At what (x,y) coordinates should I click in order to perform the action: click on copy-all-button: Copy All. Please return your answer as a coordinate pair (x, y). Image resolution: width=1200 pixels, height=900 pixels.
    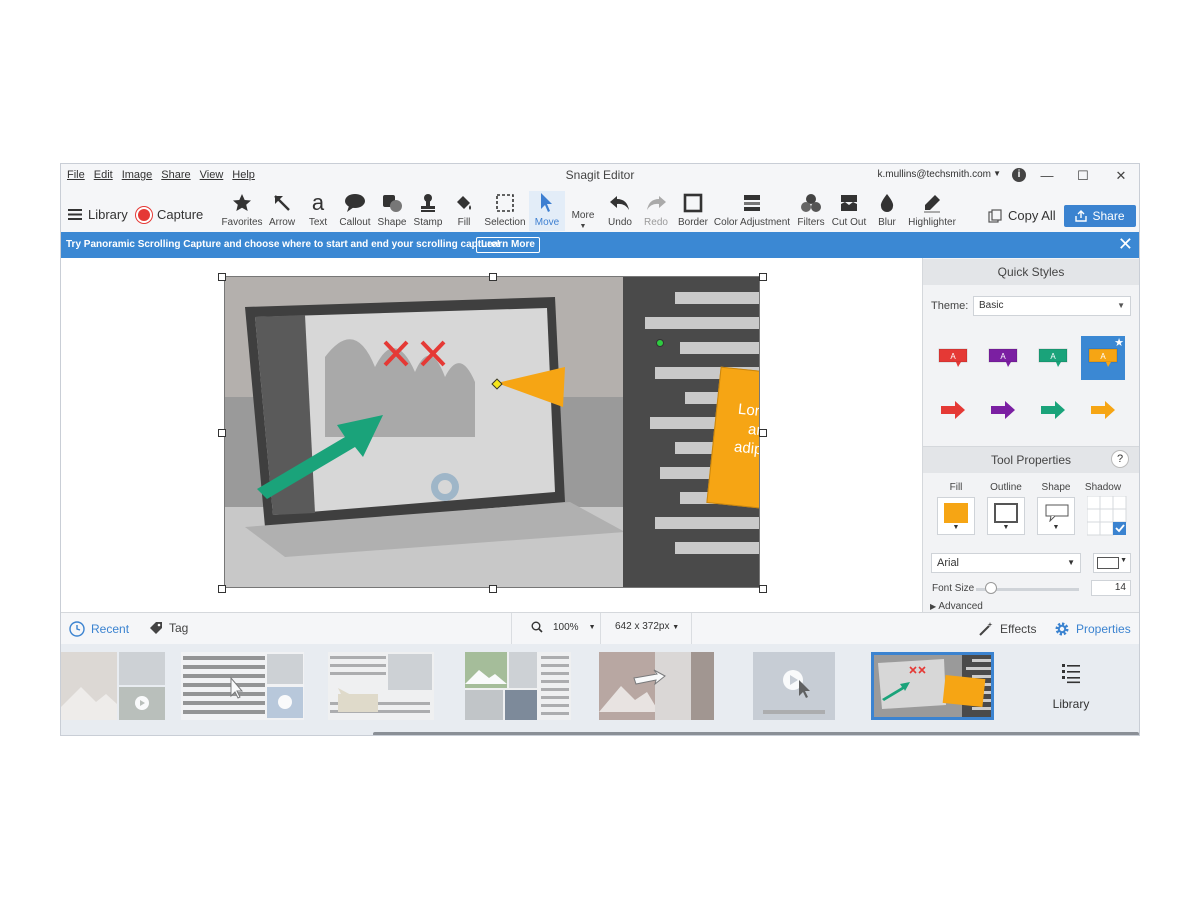
    Looking at the image, I should click on (1022, 215).